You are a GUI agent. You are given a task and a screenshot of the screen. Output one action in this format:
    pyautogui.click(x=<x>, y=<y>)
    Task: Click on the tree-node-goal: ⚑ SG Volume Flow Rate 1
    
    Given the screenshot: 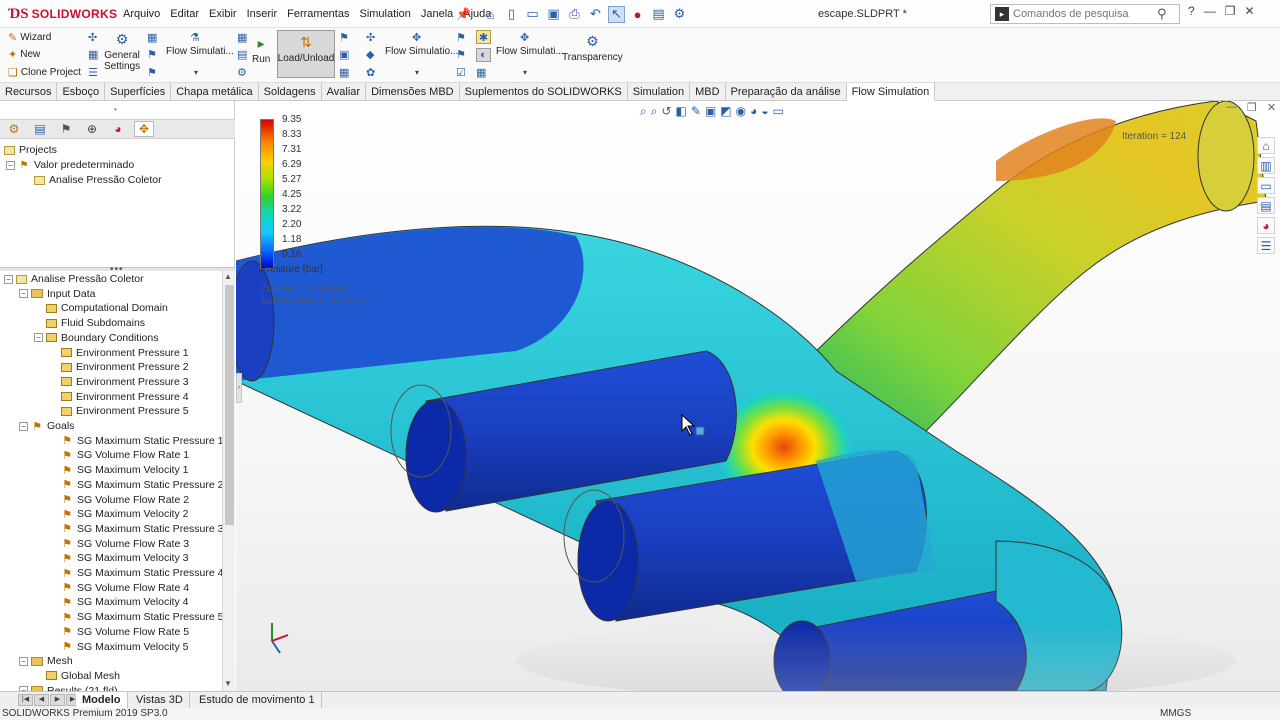 What is the action you would take?
    pyautogui.click(x=119, y=455)
    